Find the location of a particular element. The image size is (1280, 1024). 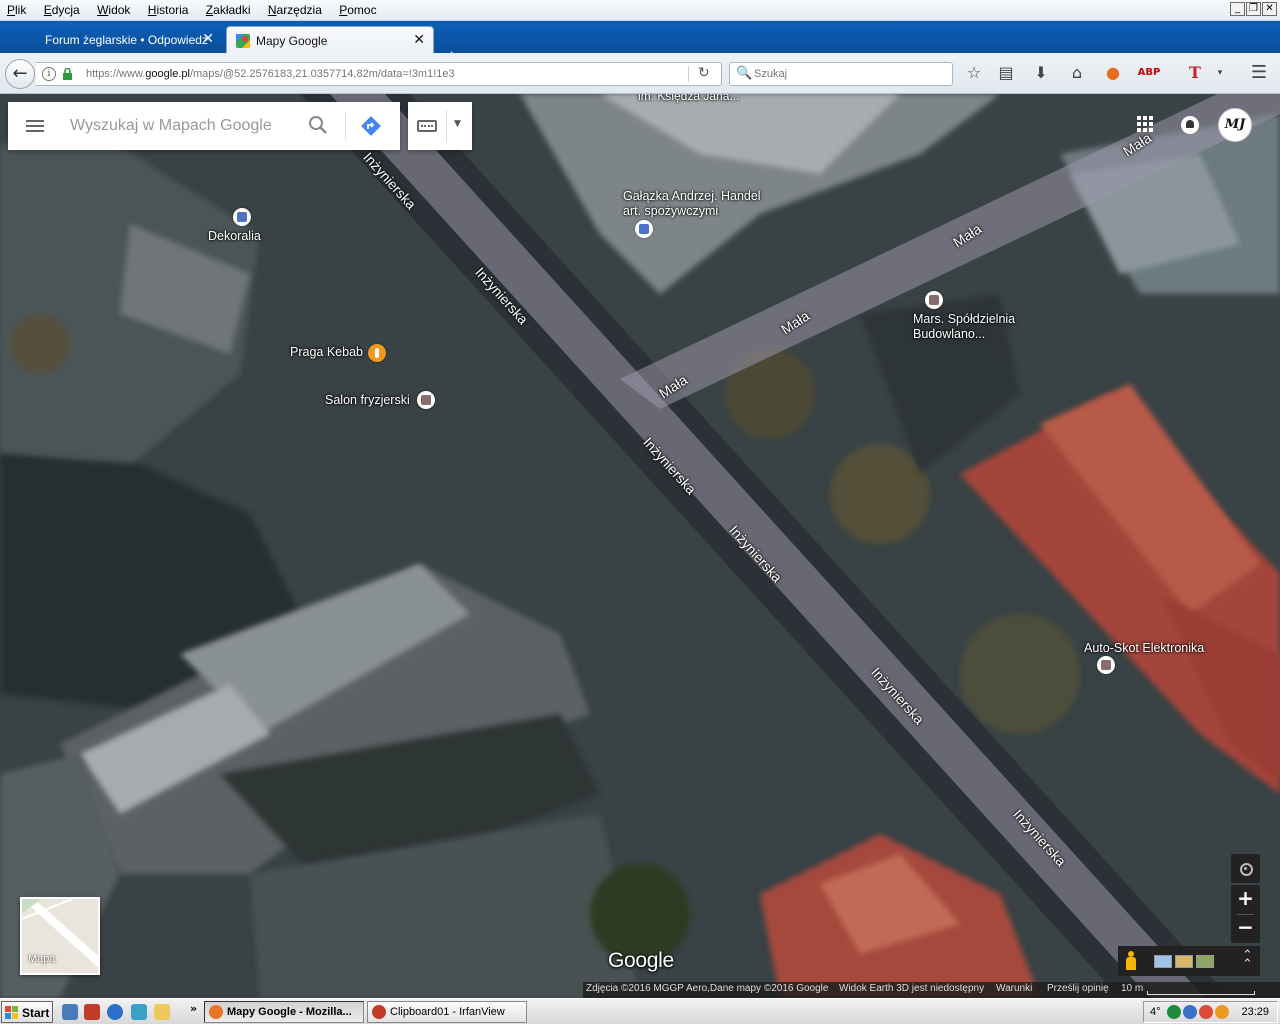

taskbar-task-irfanview: Clipboard01 - IrfanView is located at coordinates (447, 1012).